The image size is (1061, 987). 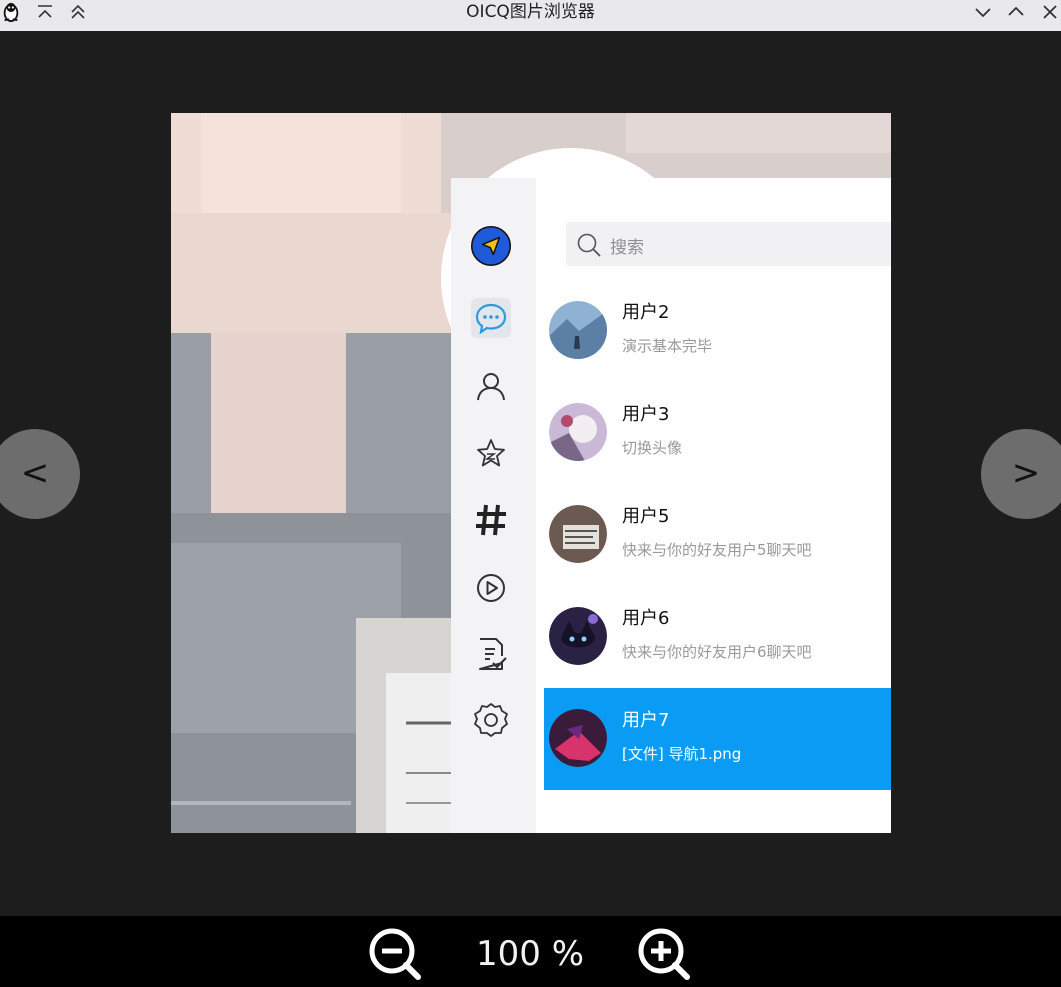 What do you see at coordinates (646, 414) in the screenshot?
I see `conversation-name: 用户3` at bounding box center [646, 414].